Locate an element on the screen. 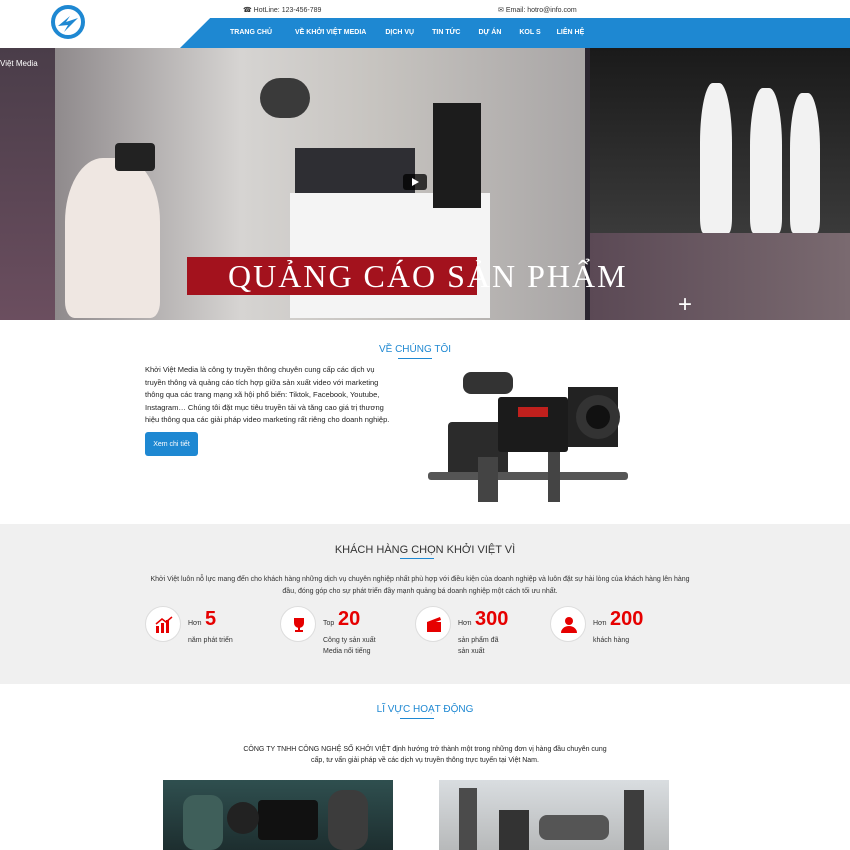 This screenshot has height=850, width=850. nav-projects: DỰ ÁN is located at coordinates (489, 32).